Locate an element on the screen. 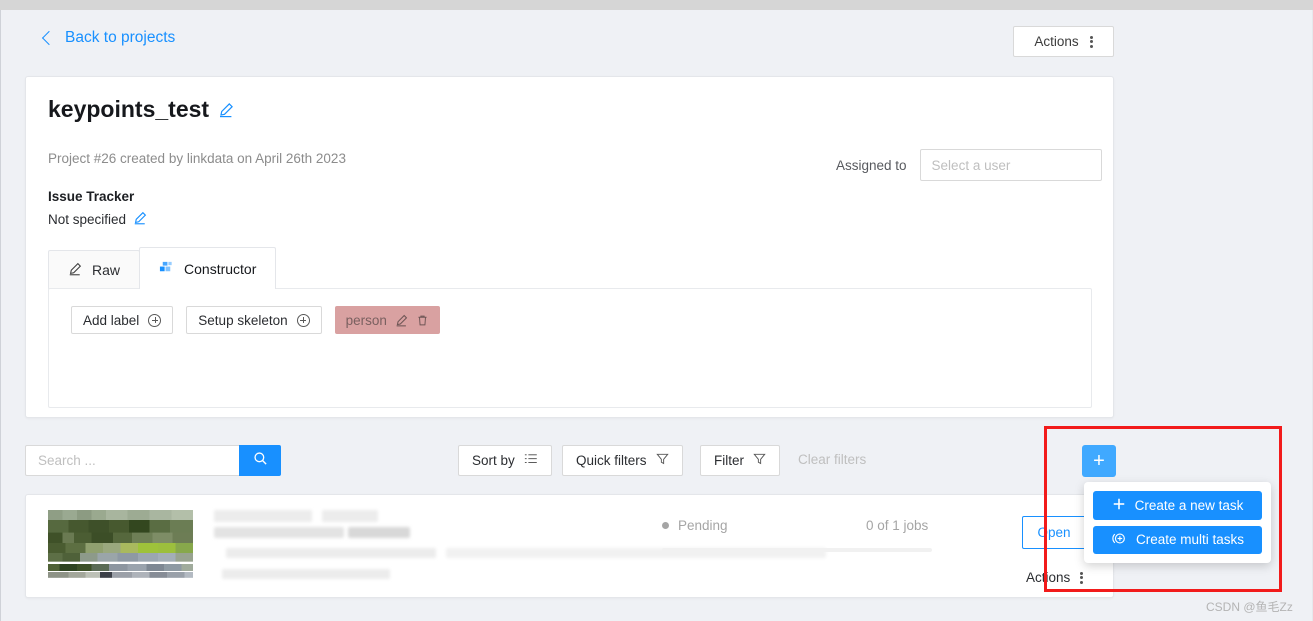 This screenshot has width=1313, height=621. sort-list-icon is located at coordinates (531, 460).